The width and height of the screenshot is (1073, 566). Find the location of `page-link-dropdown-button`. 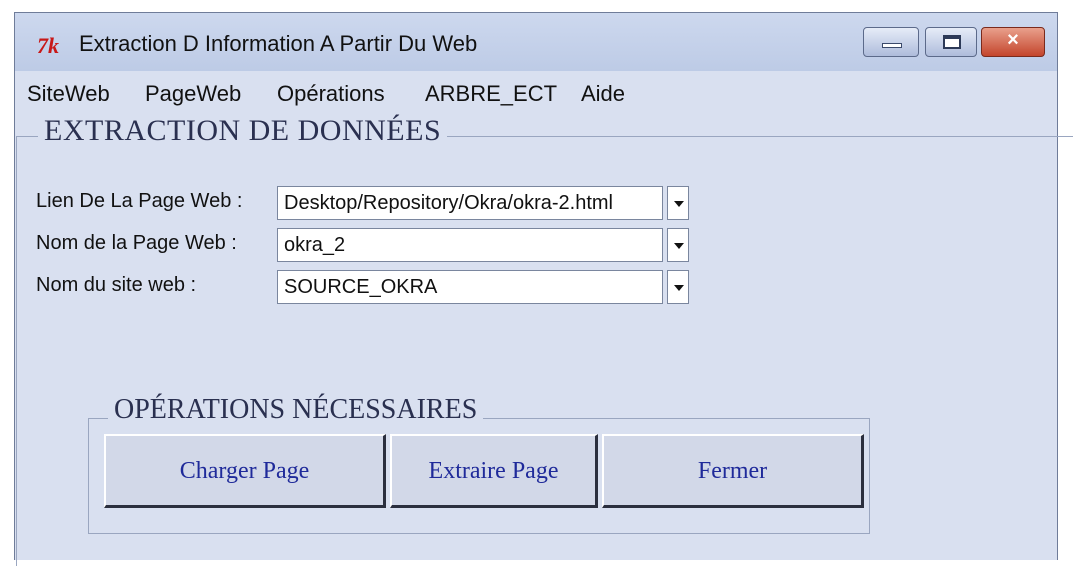

page-link-dropdown-button is located at coordinates (678, 203).